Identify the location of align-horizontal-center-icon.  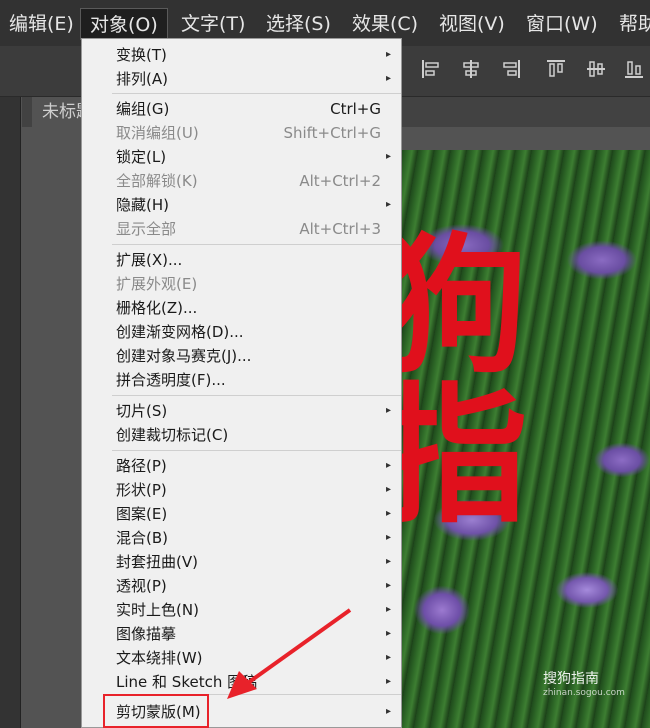
(471, 69).